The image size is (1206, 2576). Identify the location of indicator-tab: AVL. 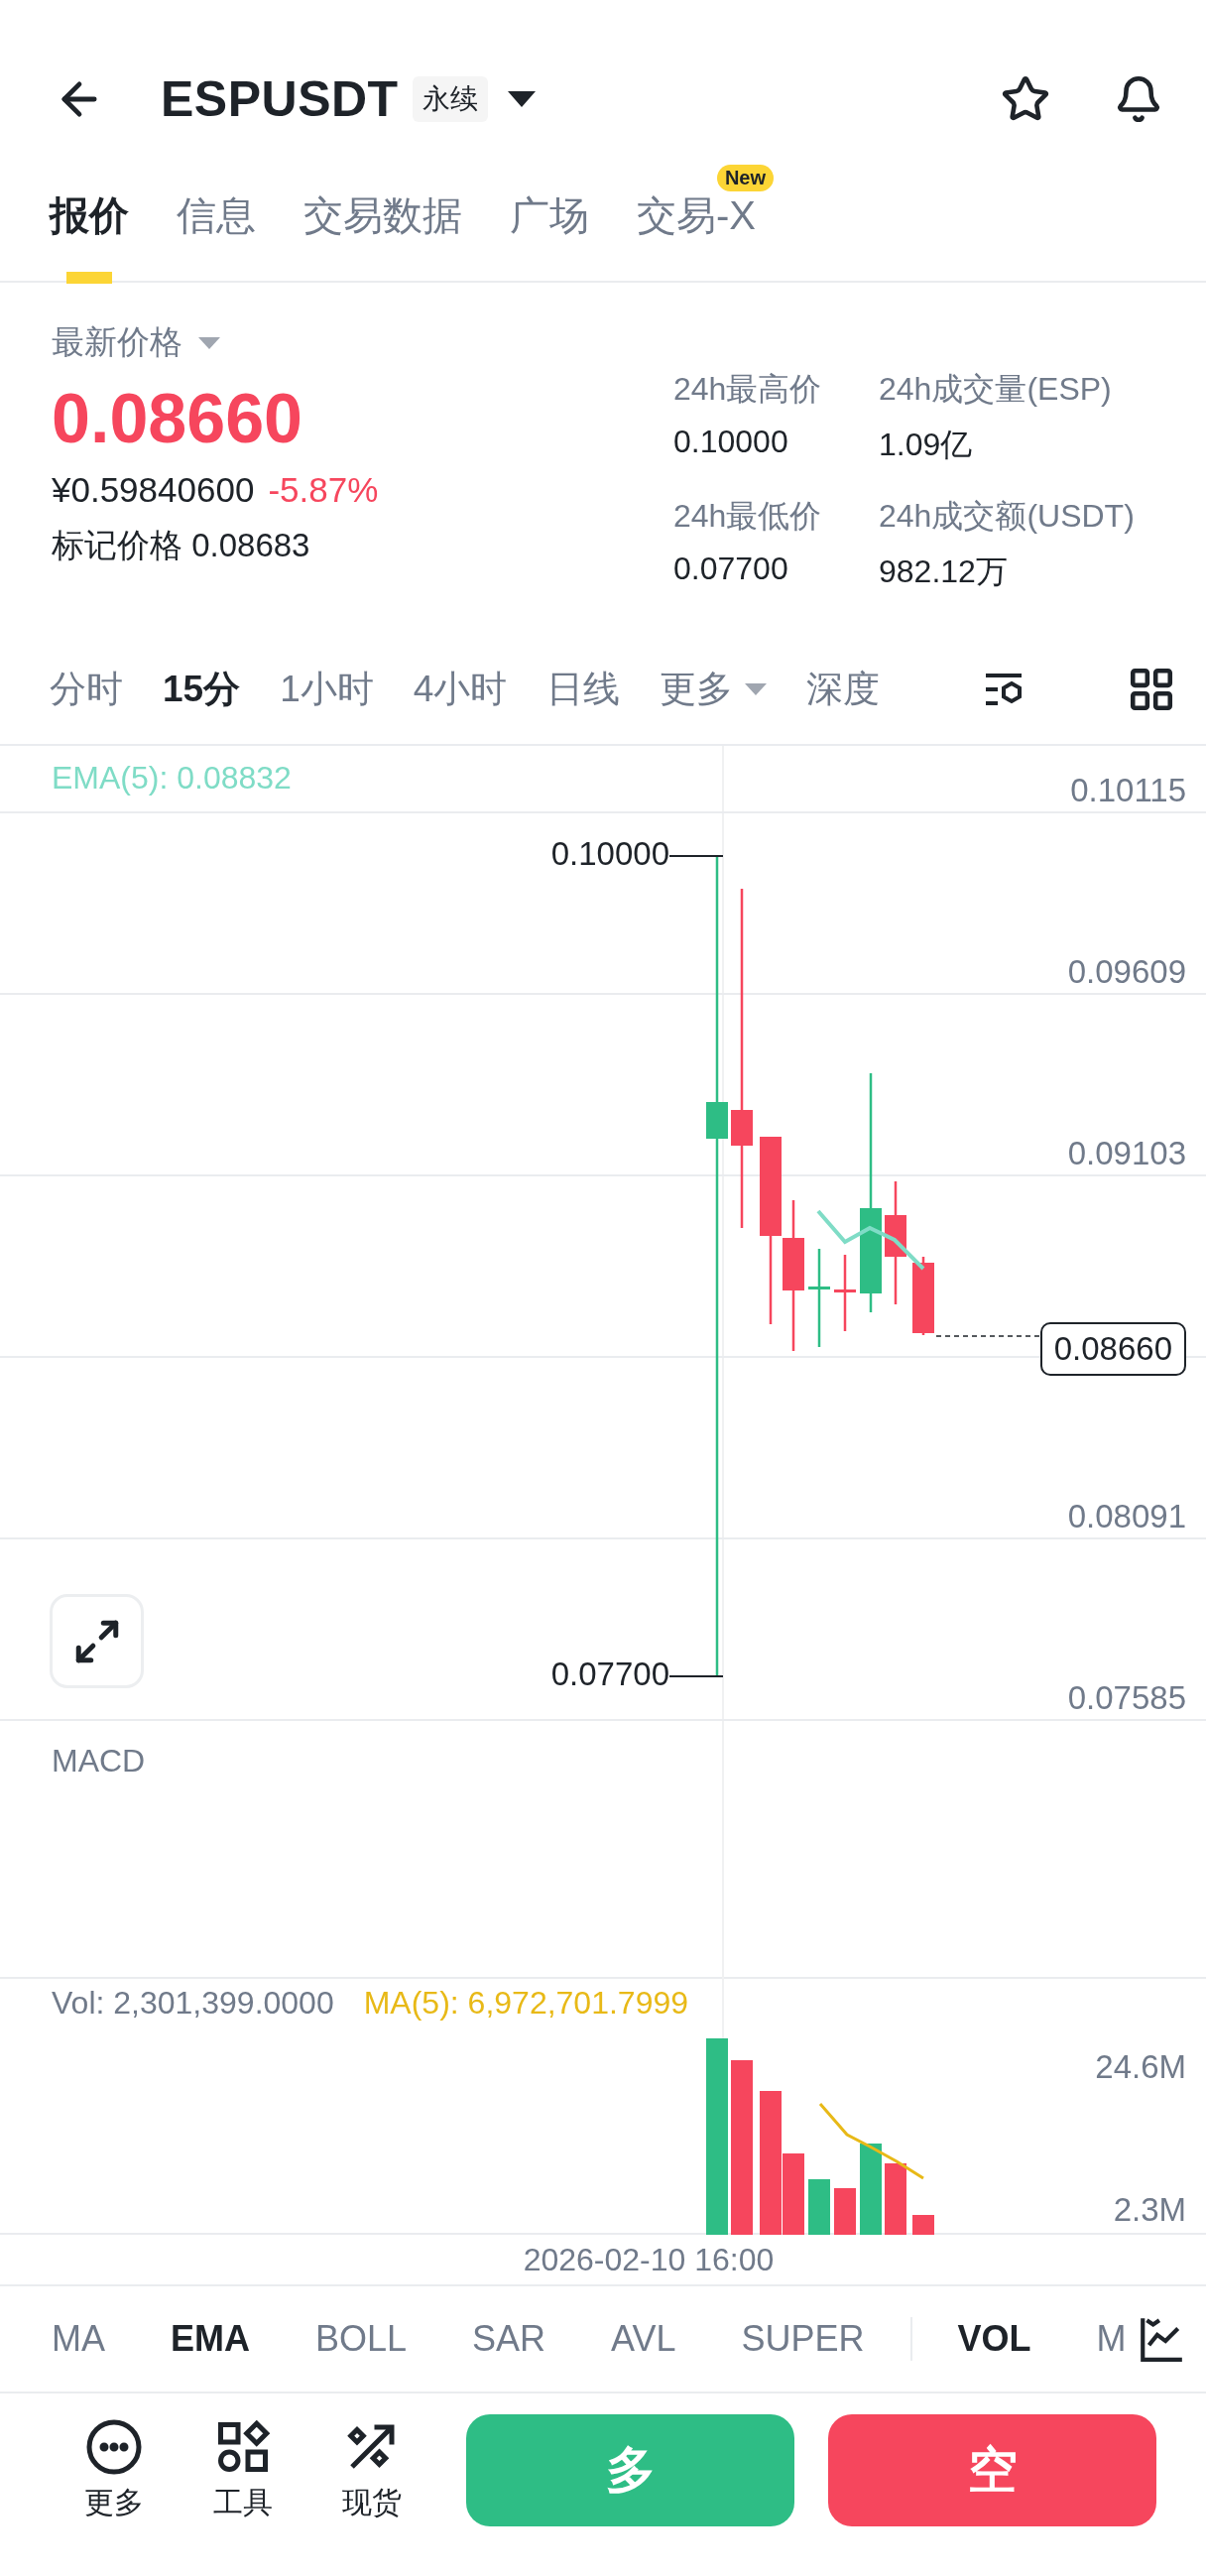
(644, 2339).